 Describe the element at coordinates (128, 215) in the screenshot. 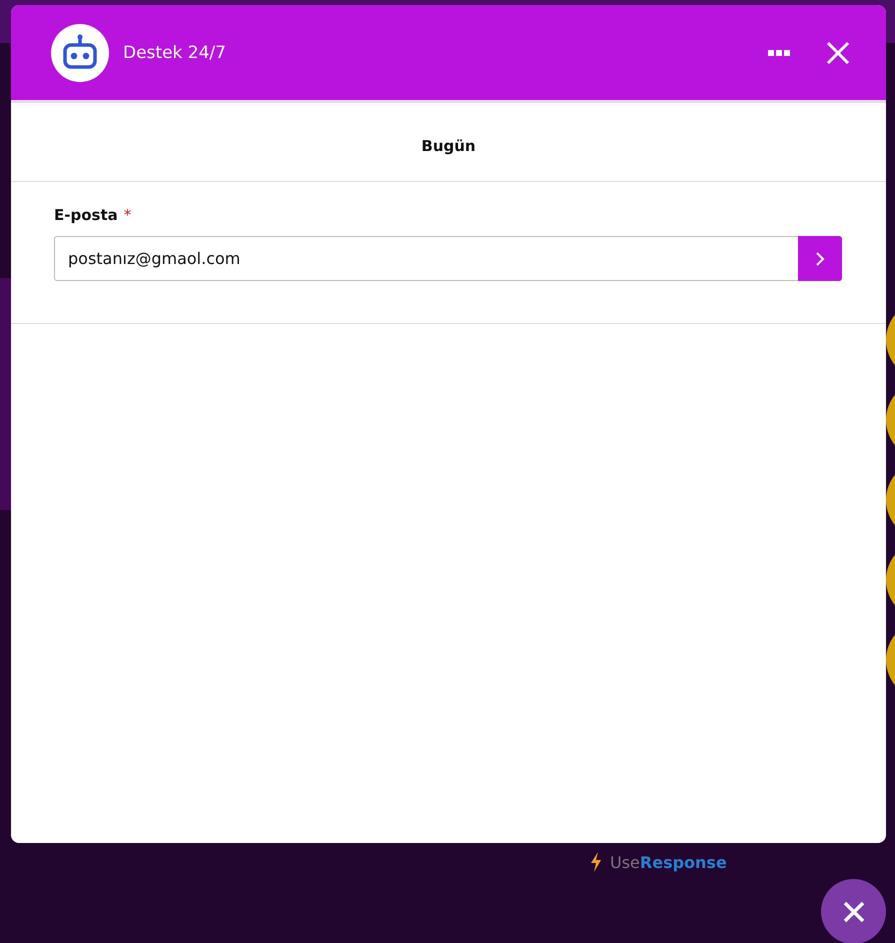

I see `required-mark: *` at that location.